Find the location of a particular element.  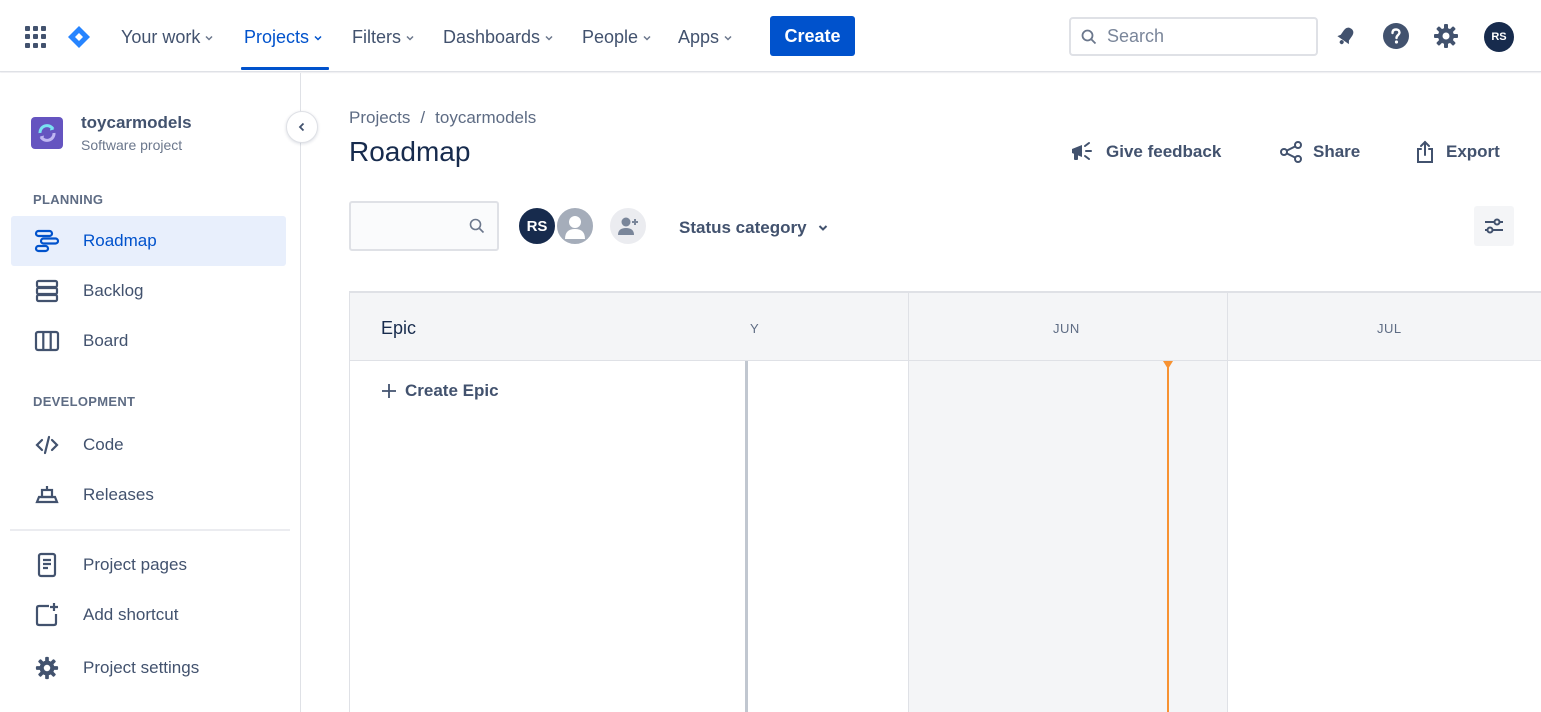

nav-projects: Projects is located at coordinates (283, 37).